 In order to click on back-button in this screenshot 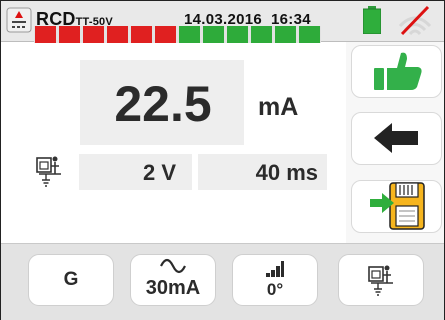, I will do `click(396, 138)`.